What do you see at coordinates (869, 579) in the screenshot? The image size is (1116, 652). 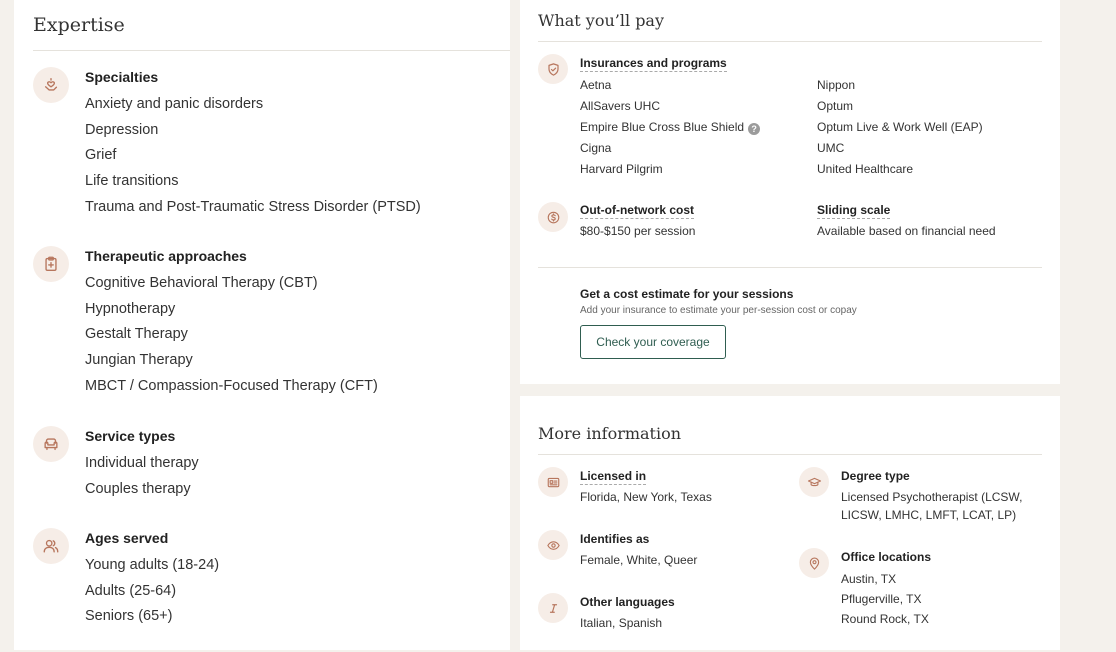 I see `list-item: Austin, TX` at bounding box center [869, 579].